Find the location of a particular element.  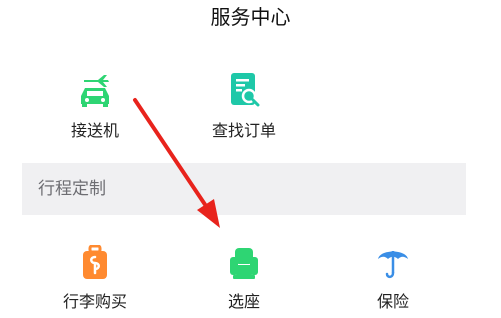

service-luggage-purchase: 行李购买 is located at coordinates (95, 279).